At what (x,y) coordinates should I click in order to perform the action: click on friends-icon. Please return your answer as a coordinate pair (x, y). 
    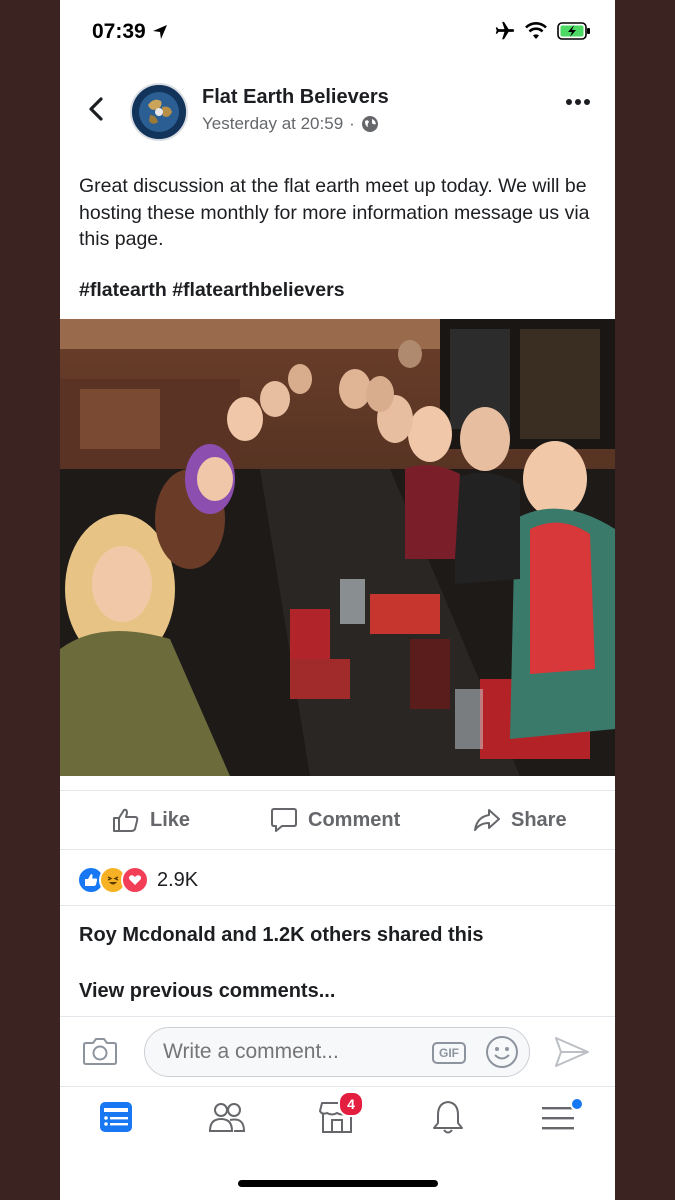
    Looking at the image, I should click on (227, 1117).